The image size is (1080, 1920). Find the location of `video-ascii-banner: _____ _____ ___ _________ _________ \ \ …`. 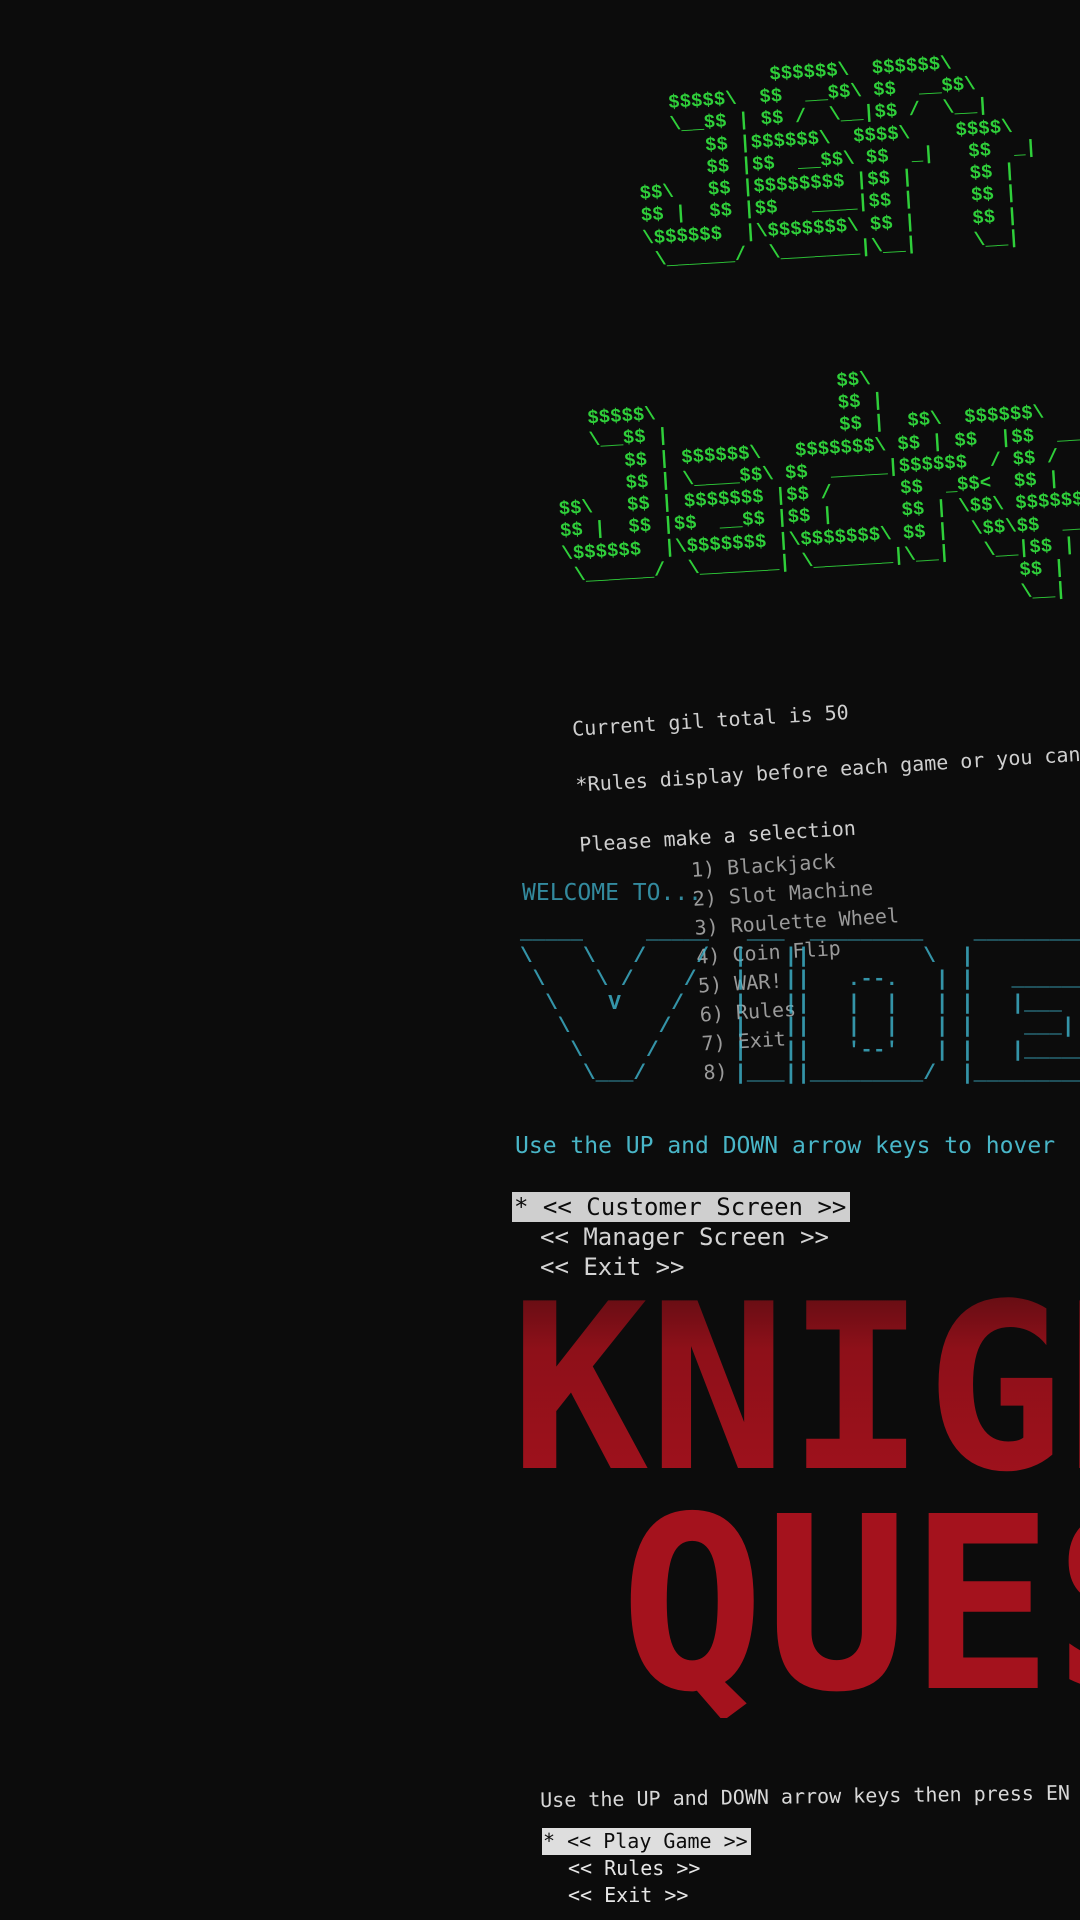

video-ascii-banner: _____ _____ ___ _________ _________ \ \ … is located at coordinates (800, 1004).